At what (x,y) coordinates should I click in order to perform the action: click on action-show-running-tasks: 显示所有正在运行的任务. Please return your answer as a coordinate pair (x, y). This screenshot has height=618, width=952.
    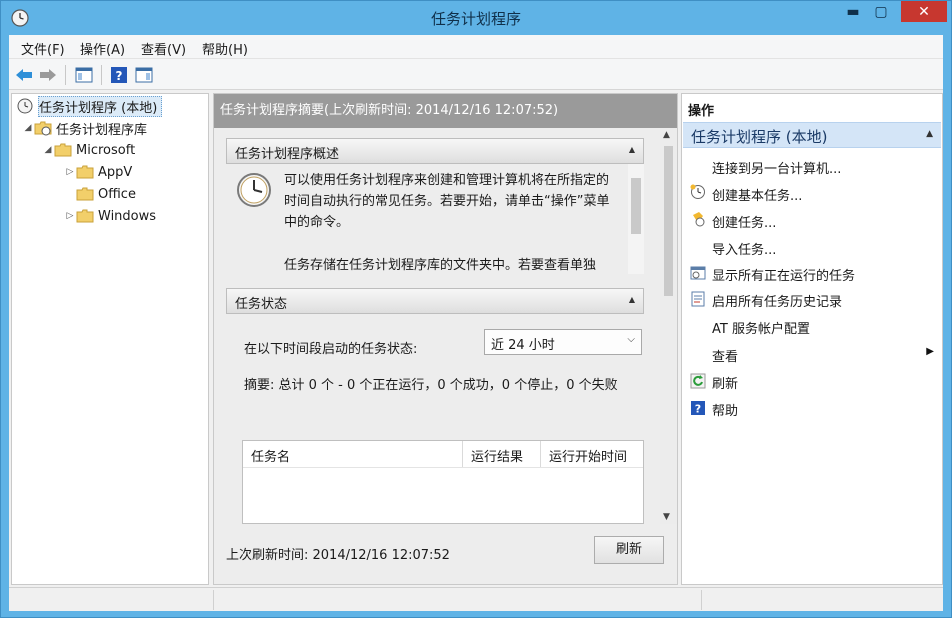
    Looking at the image, I should click on (783, 274).